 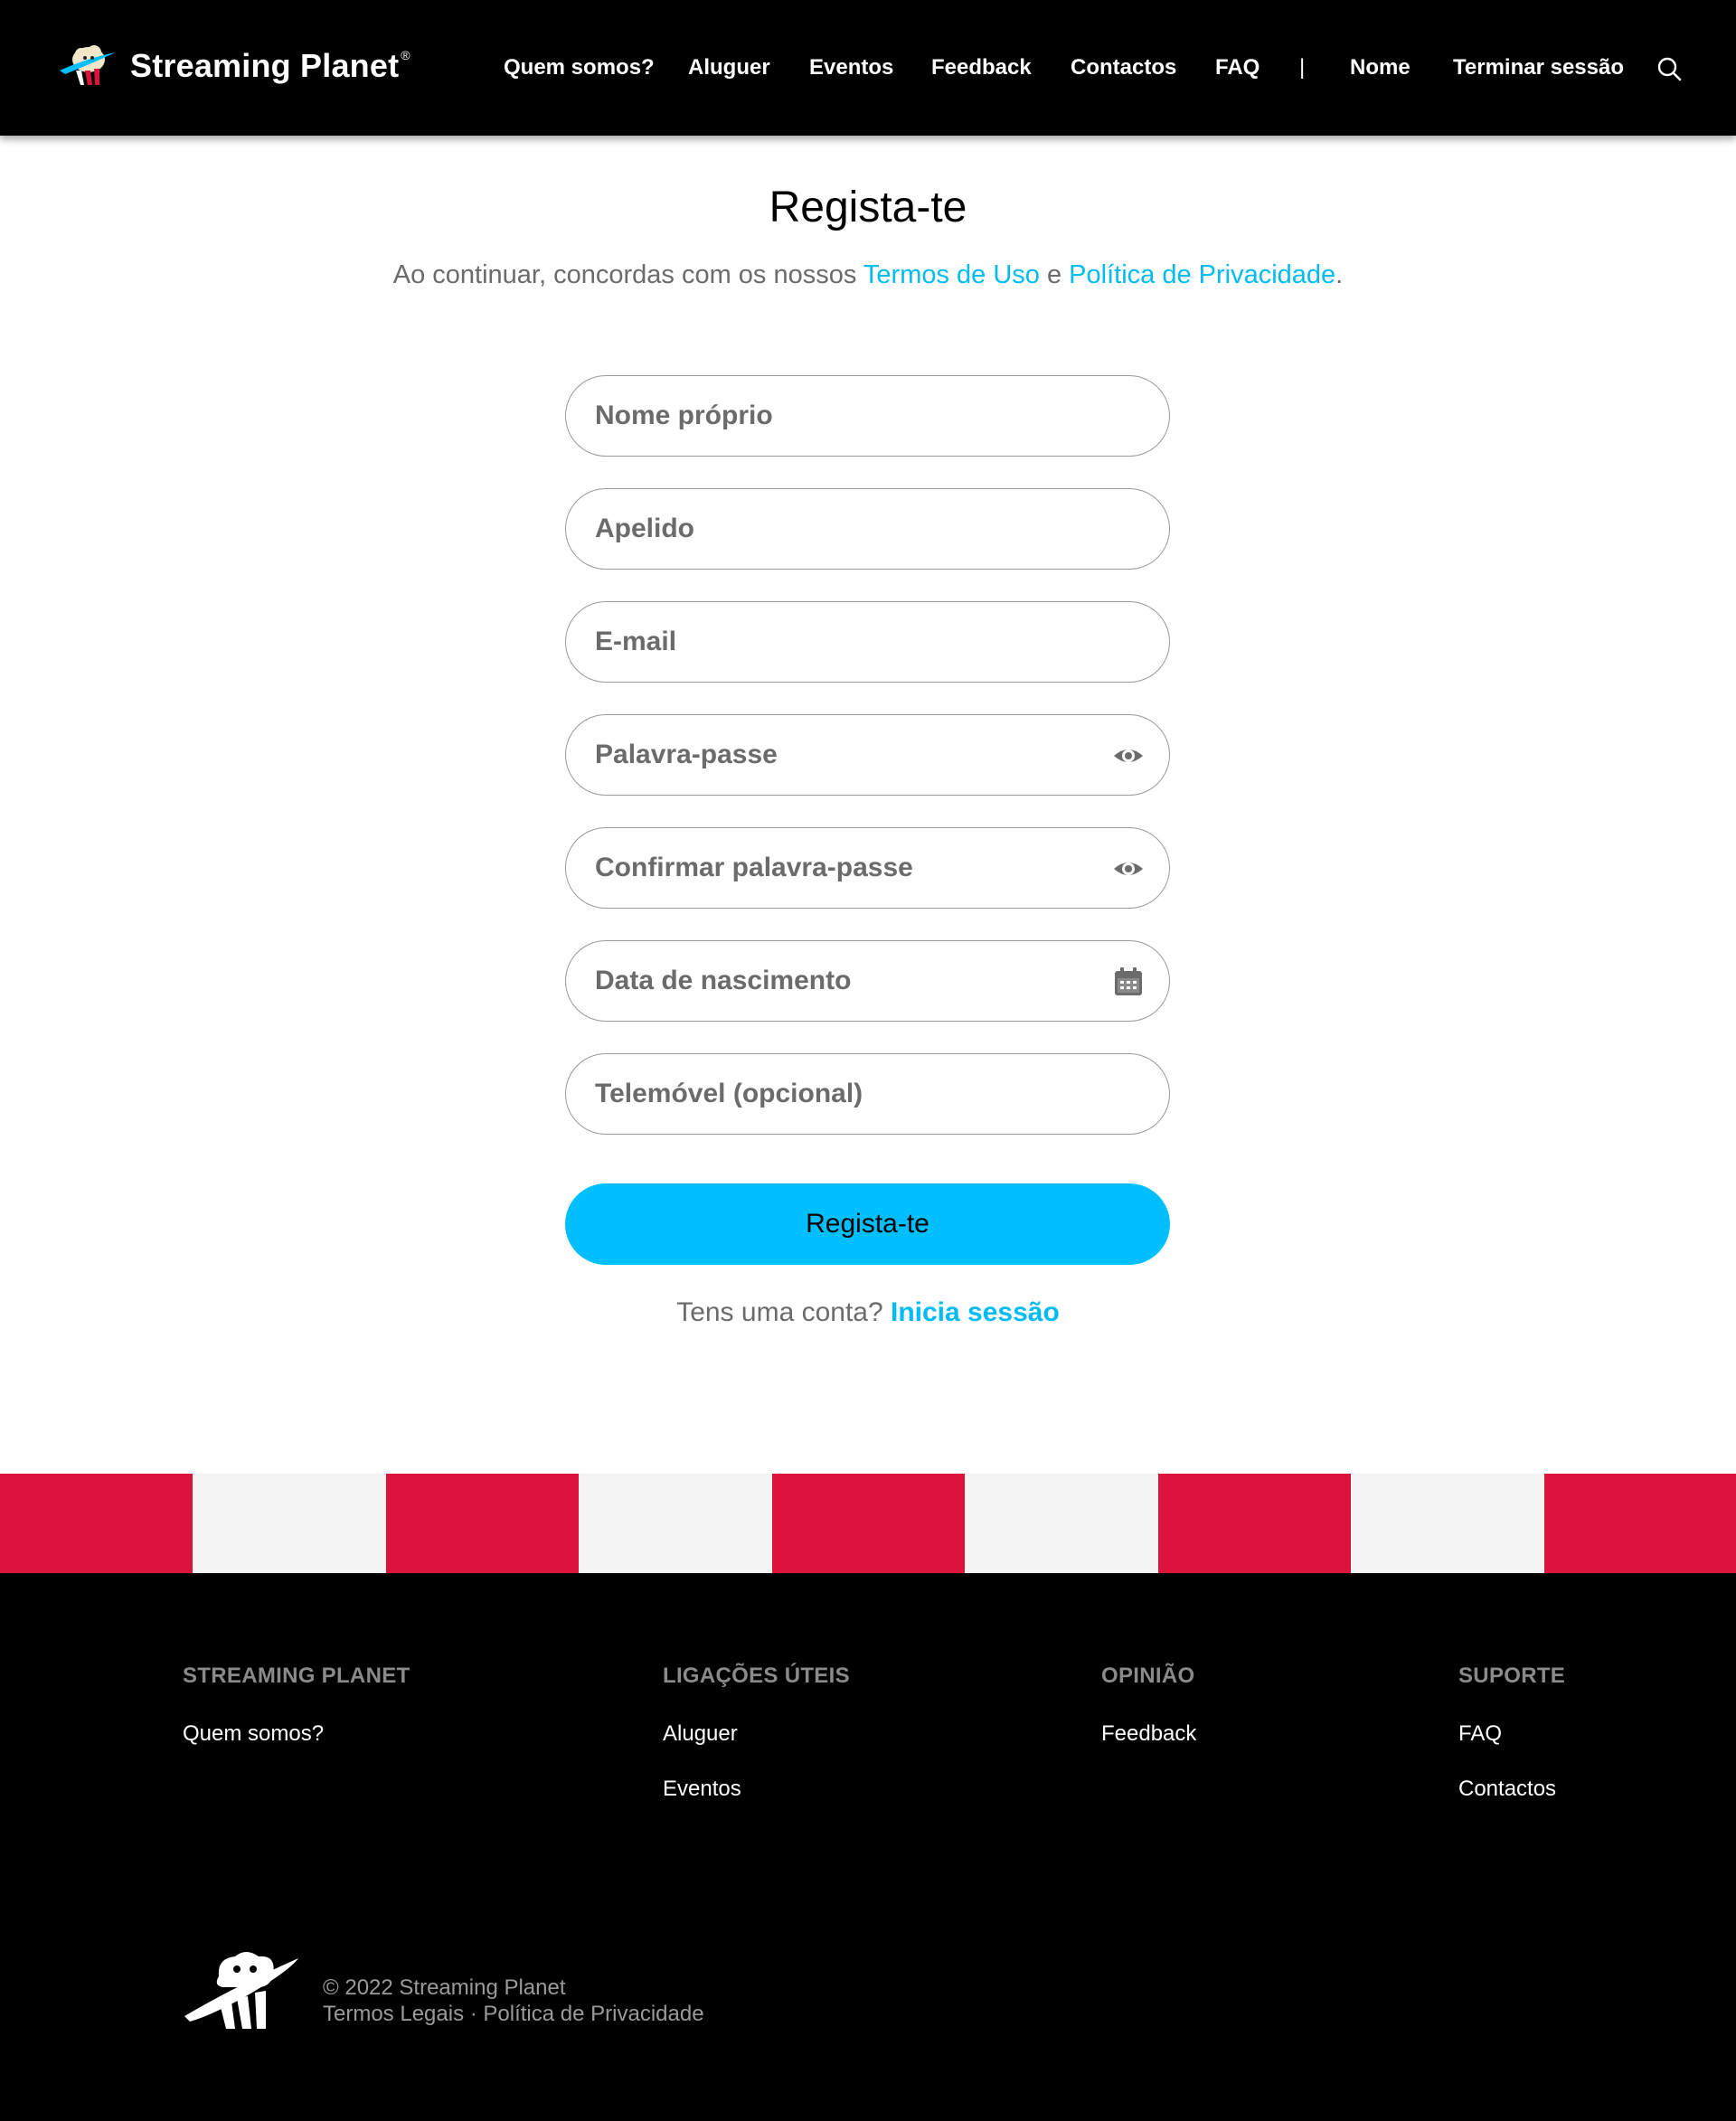 I want to click on nav-quem-somos: Quem somos?, so click(x=580, y=67).